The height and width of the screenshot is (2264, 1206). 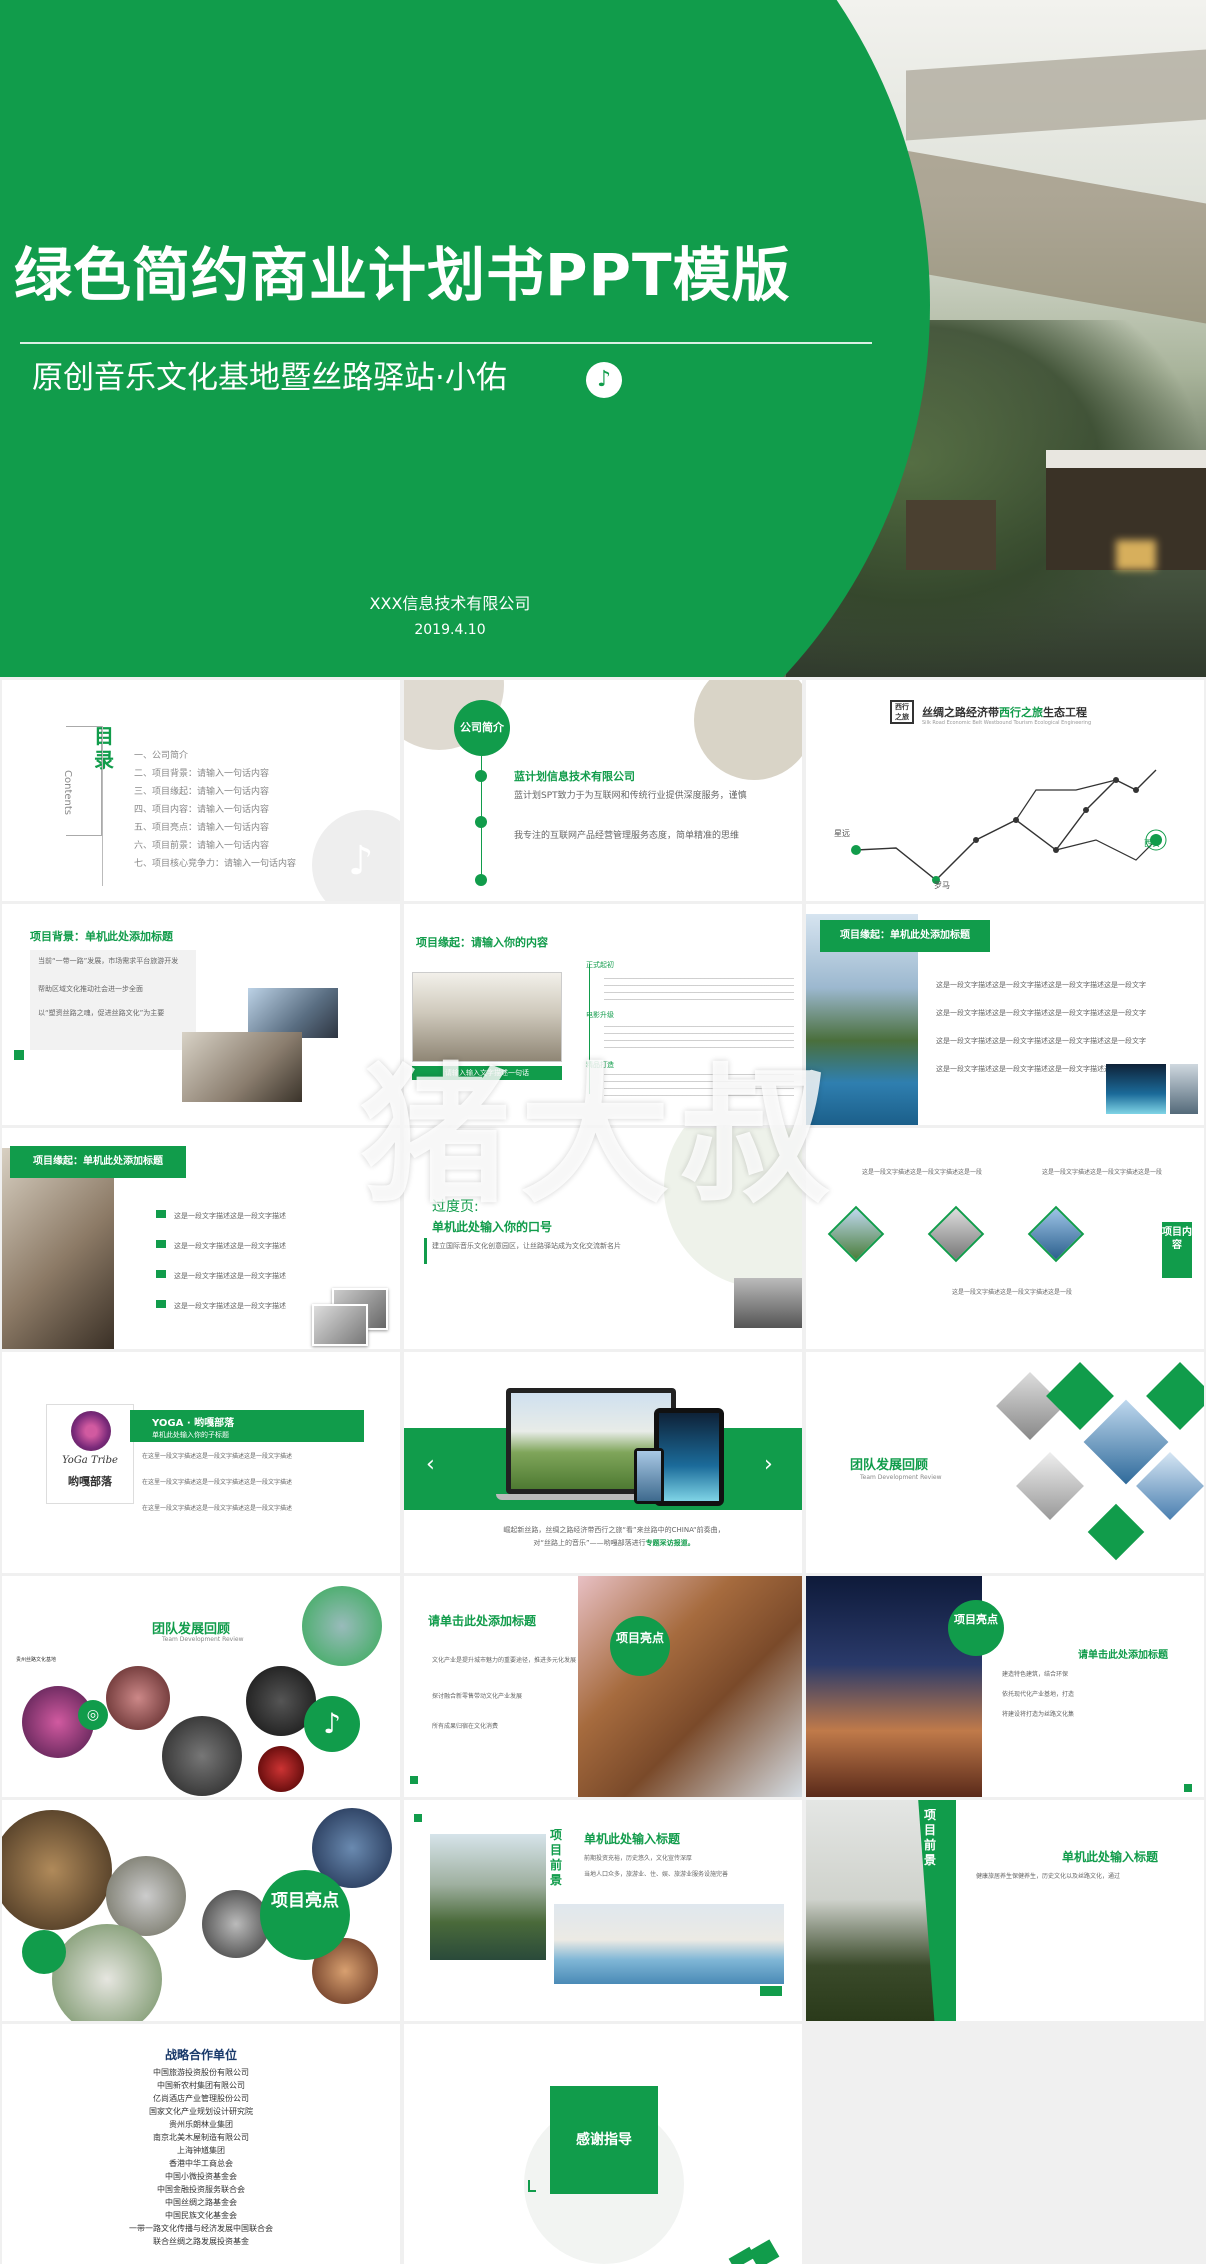 I want to click on side-label: 项目内容, so click(x=1177, y=1250).